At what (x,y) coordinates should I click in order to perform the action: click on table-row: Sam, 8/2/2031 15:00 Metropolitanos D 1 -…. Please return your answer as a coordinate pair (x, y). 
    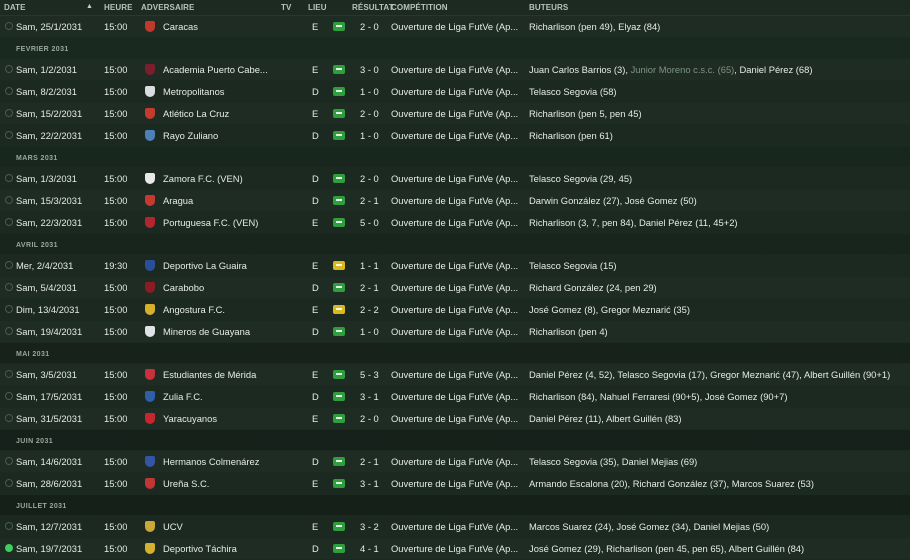
    Looking at the image, I should click on (455, 92).